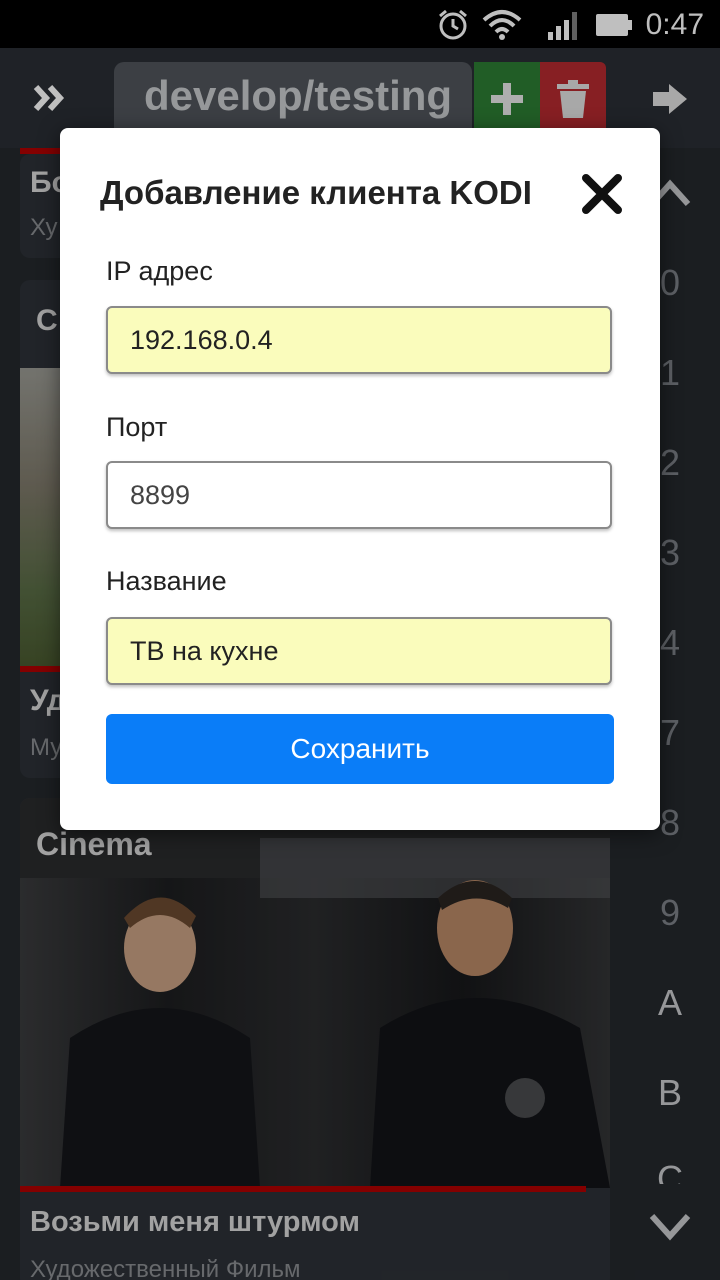 This screenshot has width=720, height=1280. What do you see at coordinates (360, 749) in the screenshot?
I see `save-button: Сохранить` at bounding box center [360, 749].